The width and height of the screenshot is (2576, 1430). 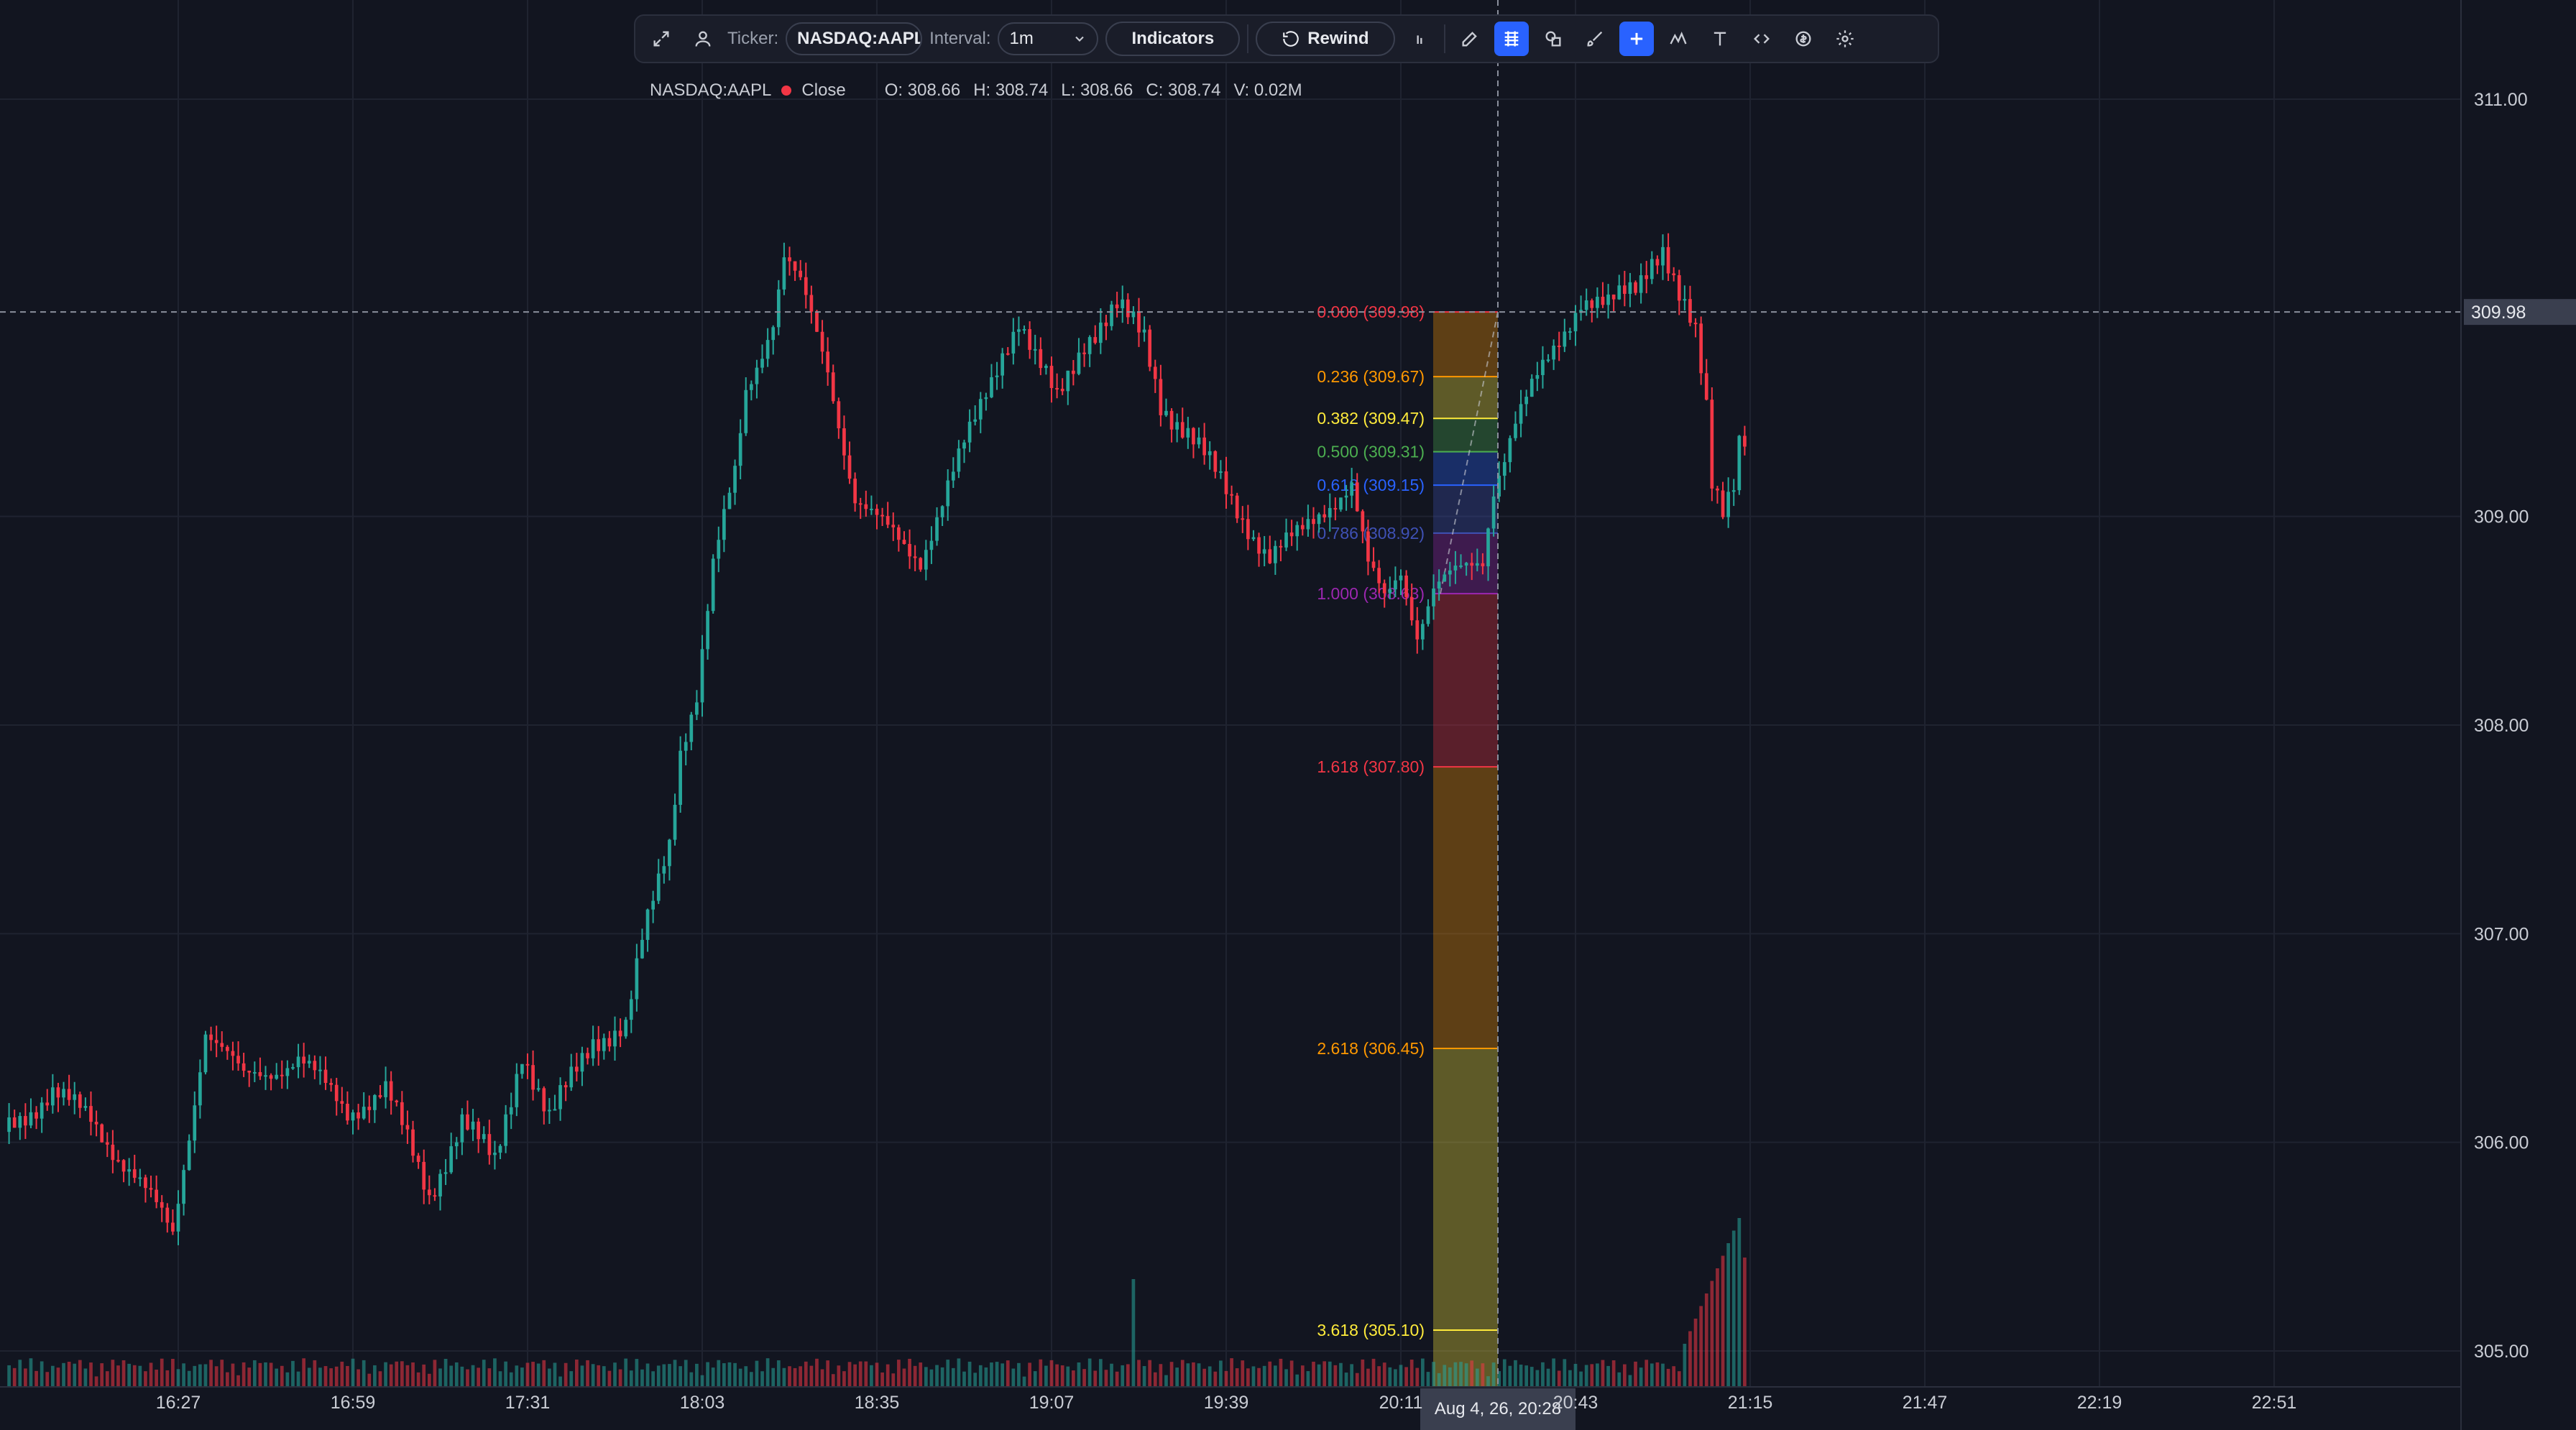 I want to click on fullscreen-icon, so click(x=661, y=39).